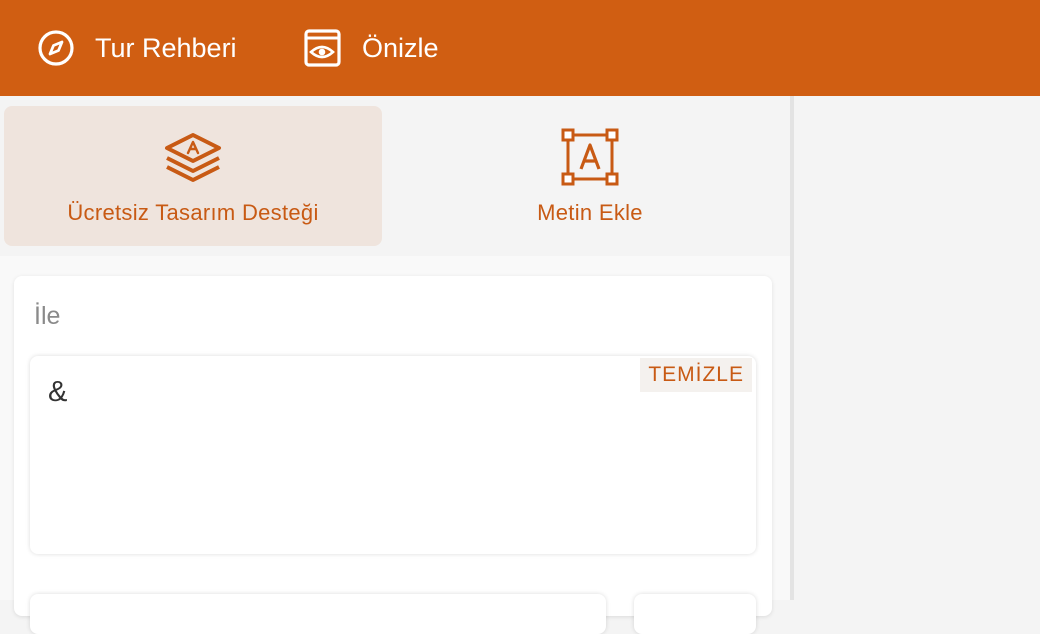 The height and width of the screenshot is (634, 1040). Describe the element at coordinates (400, 47) in the screenshot. I see `preview-label: Önizle` at that location.